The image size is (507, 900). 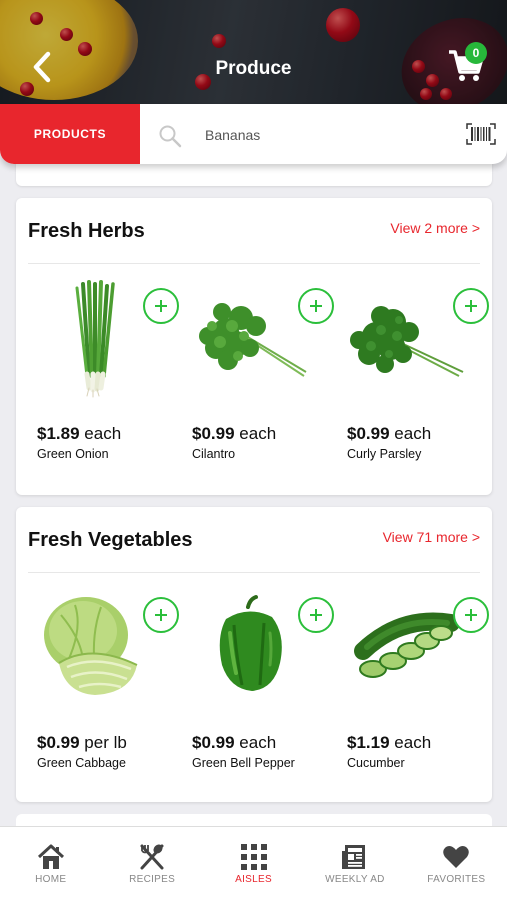 What do you see at coordinates (389, 742) in the screenshot?
I see `product-price: $1.19 each` at bounding box center [389, 742].